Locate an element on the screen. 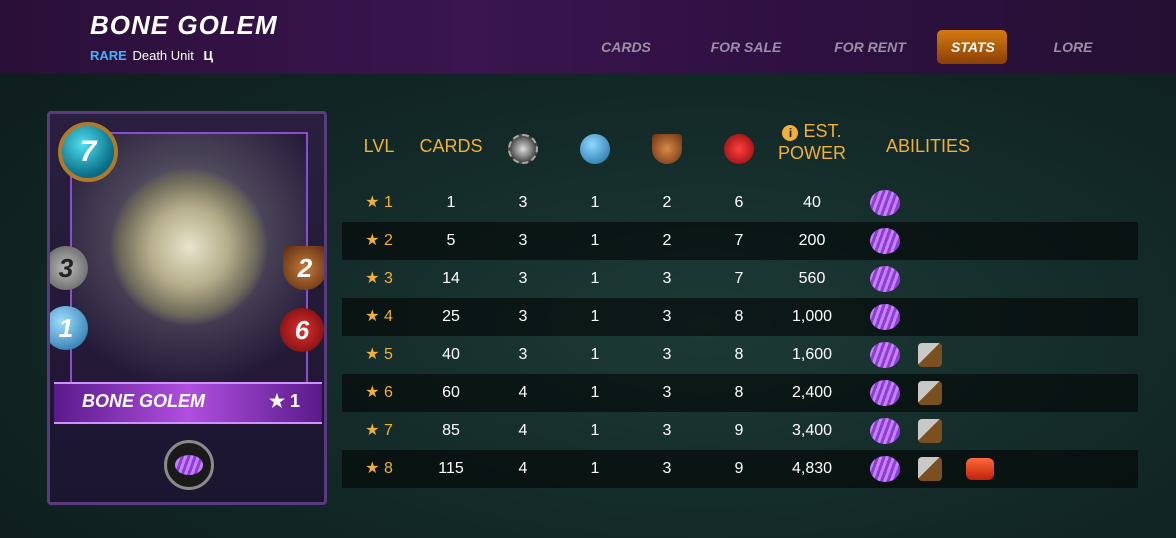 This screenshot has height=538, width=1176. card-subtitle: RARE Death Unit Ц is located at coordinates (151, 55).